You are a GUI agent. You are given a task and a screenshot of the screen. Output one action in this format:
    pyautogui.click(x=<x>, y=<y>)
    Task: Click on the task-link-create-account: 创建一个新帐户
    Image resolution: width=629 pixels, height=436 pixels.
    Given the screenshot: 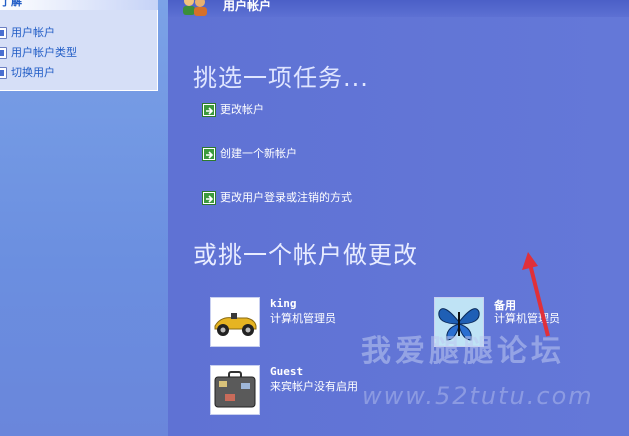 What is the action you would take?
    pyautogui.click(x=249, y=154)
    